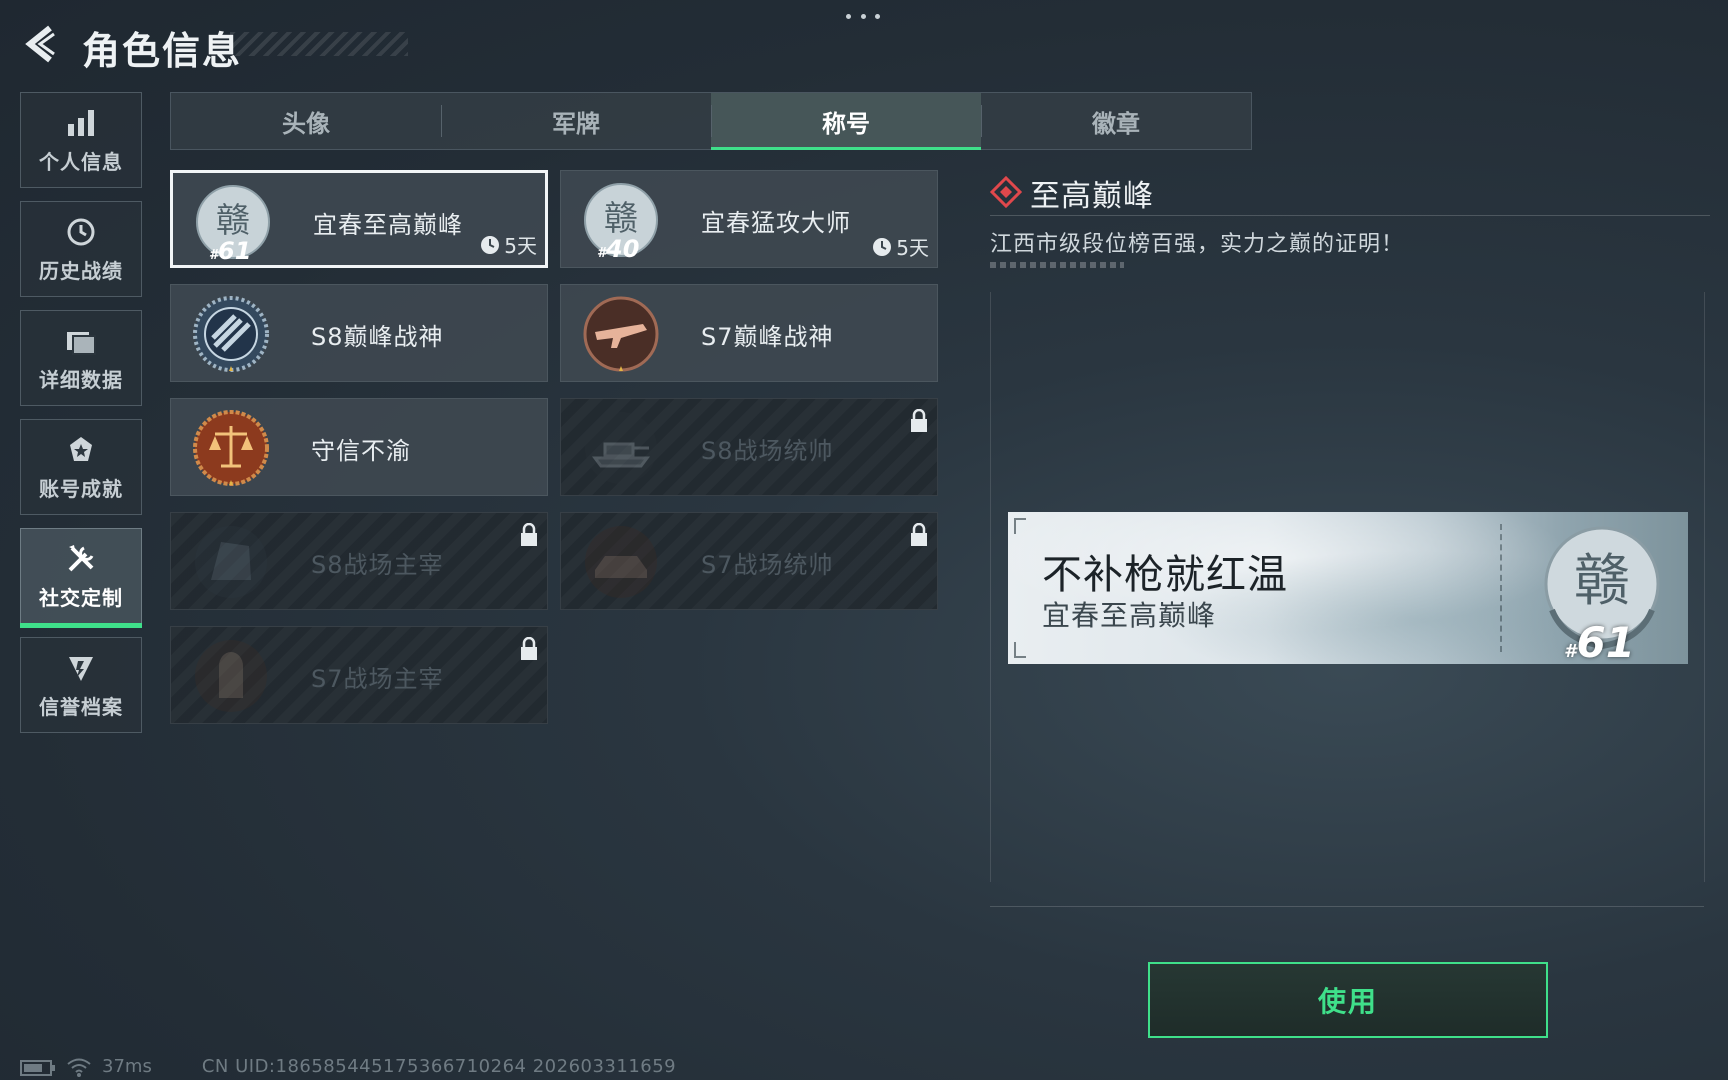 The width and height of the screenshot is (1728, 1080). Describe the element at coordinates (231, 562) in the screenshot. I see `building-emblem-icon` at that location.